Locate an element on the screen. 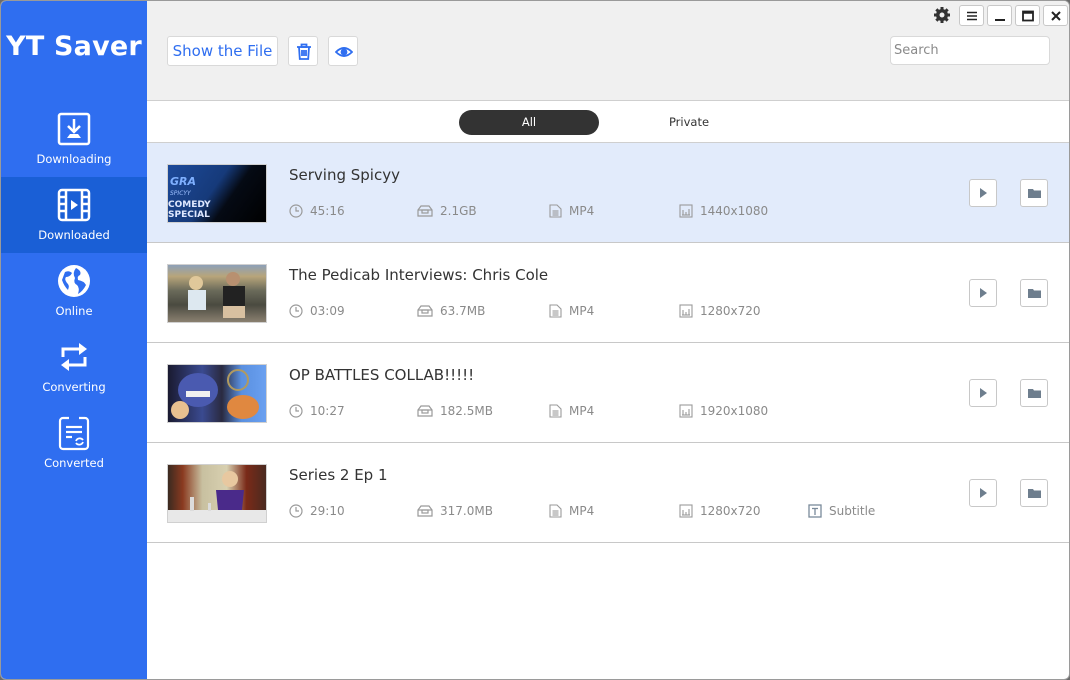 This screenshot has height=680, width=1070. duration: 10:27 is located at coordinates (317, 411).